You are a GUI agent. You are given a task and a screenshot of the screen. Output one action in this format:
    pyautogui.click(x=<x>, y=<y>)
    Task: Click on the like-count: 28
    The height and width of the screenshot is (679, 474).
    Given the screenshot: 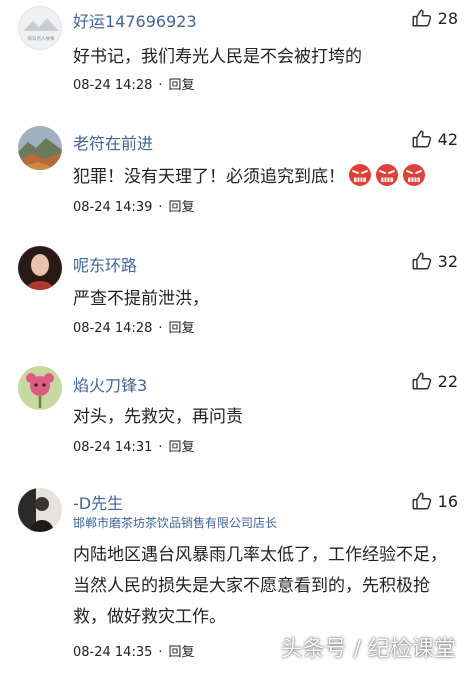 What is the action you would take?
    pyautogui.click(x=447, y=18)
    